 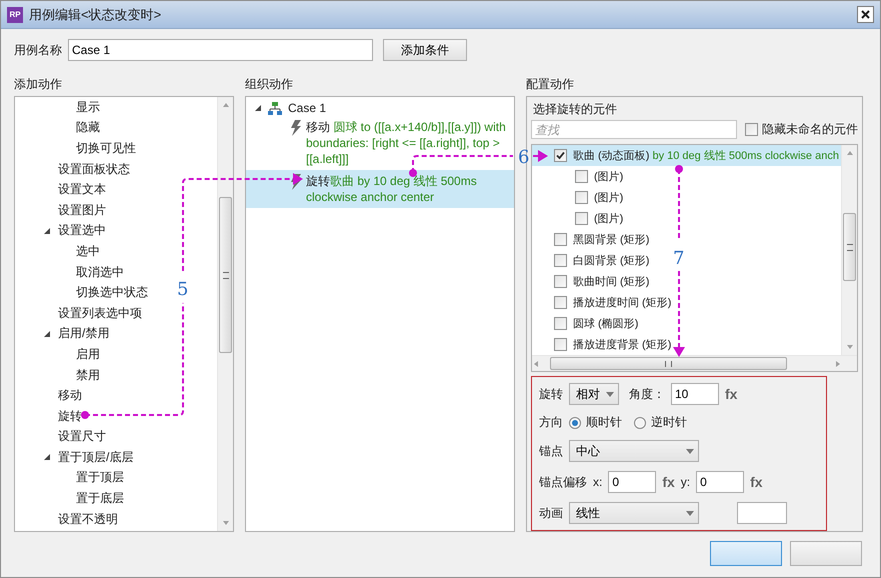 What do you see at coordinates (82, 189) in the screenshot?
I see `action-type-item: 设置文本` at bounding box center [82, 189].